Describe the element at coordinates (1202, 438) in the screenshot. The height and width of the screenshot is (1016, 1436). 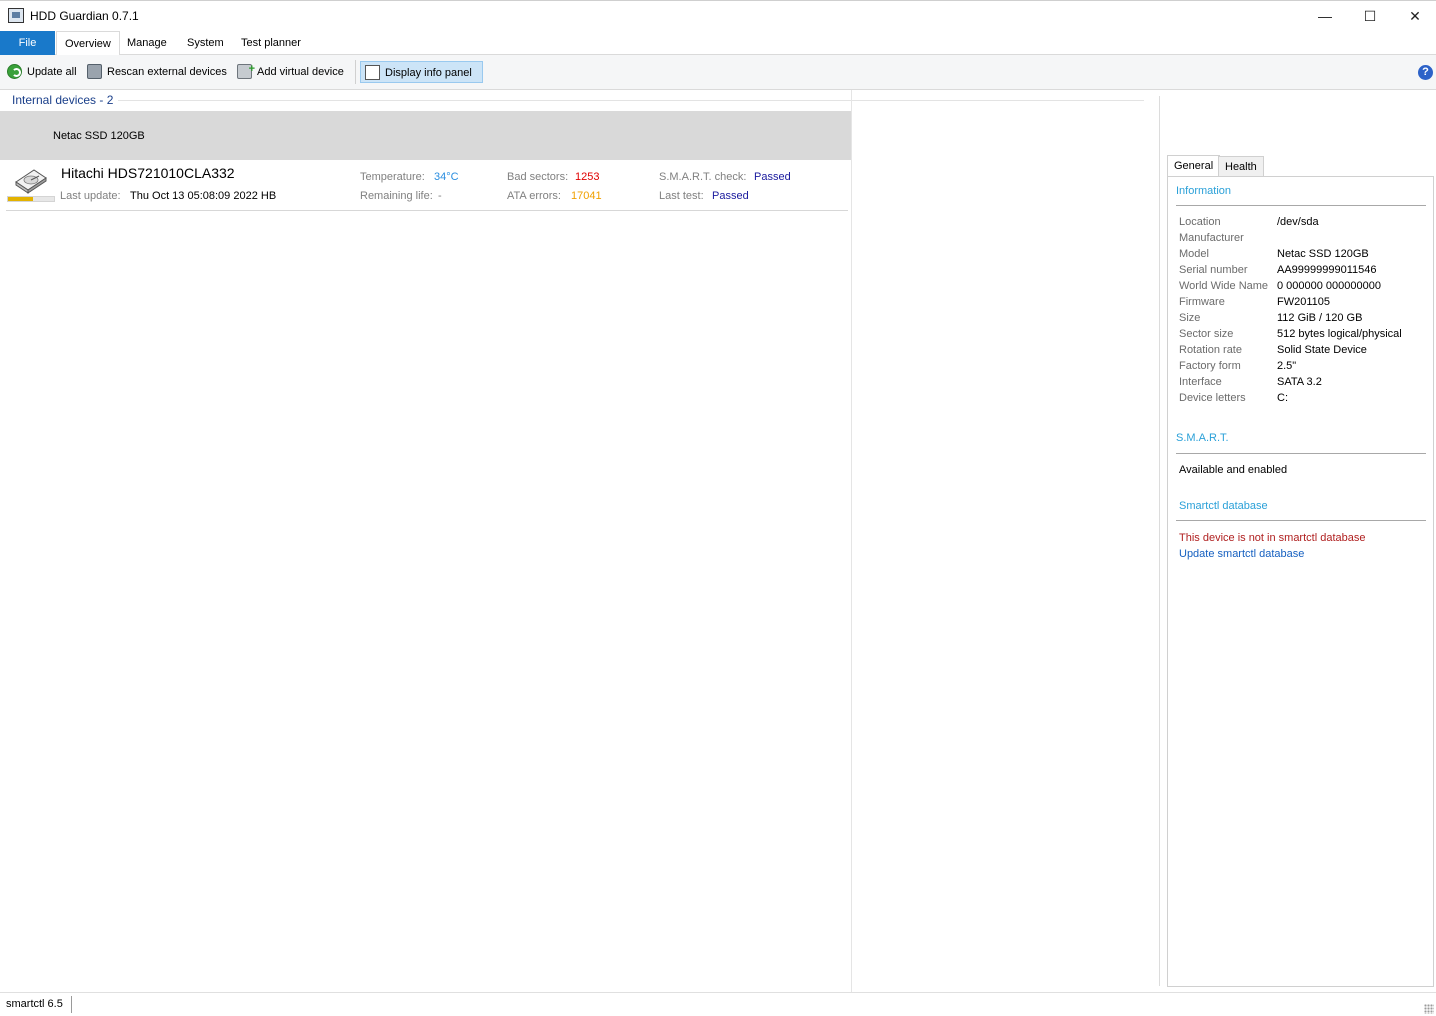
I see `smart-section-title: S.M.A.R.T.` at that location.